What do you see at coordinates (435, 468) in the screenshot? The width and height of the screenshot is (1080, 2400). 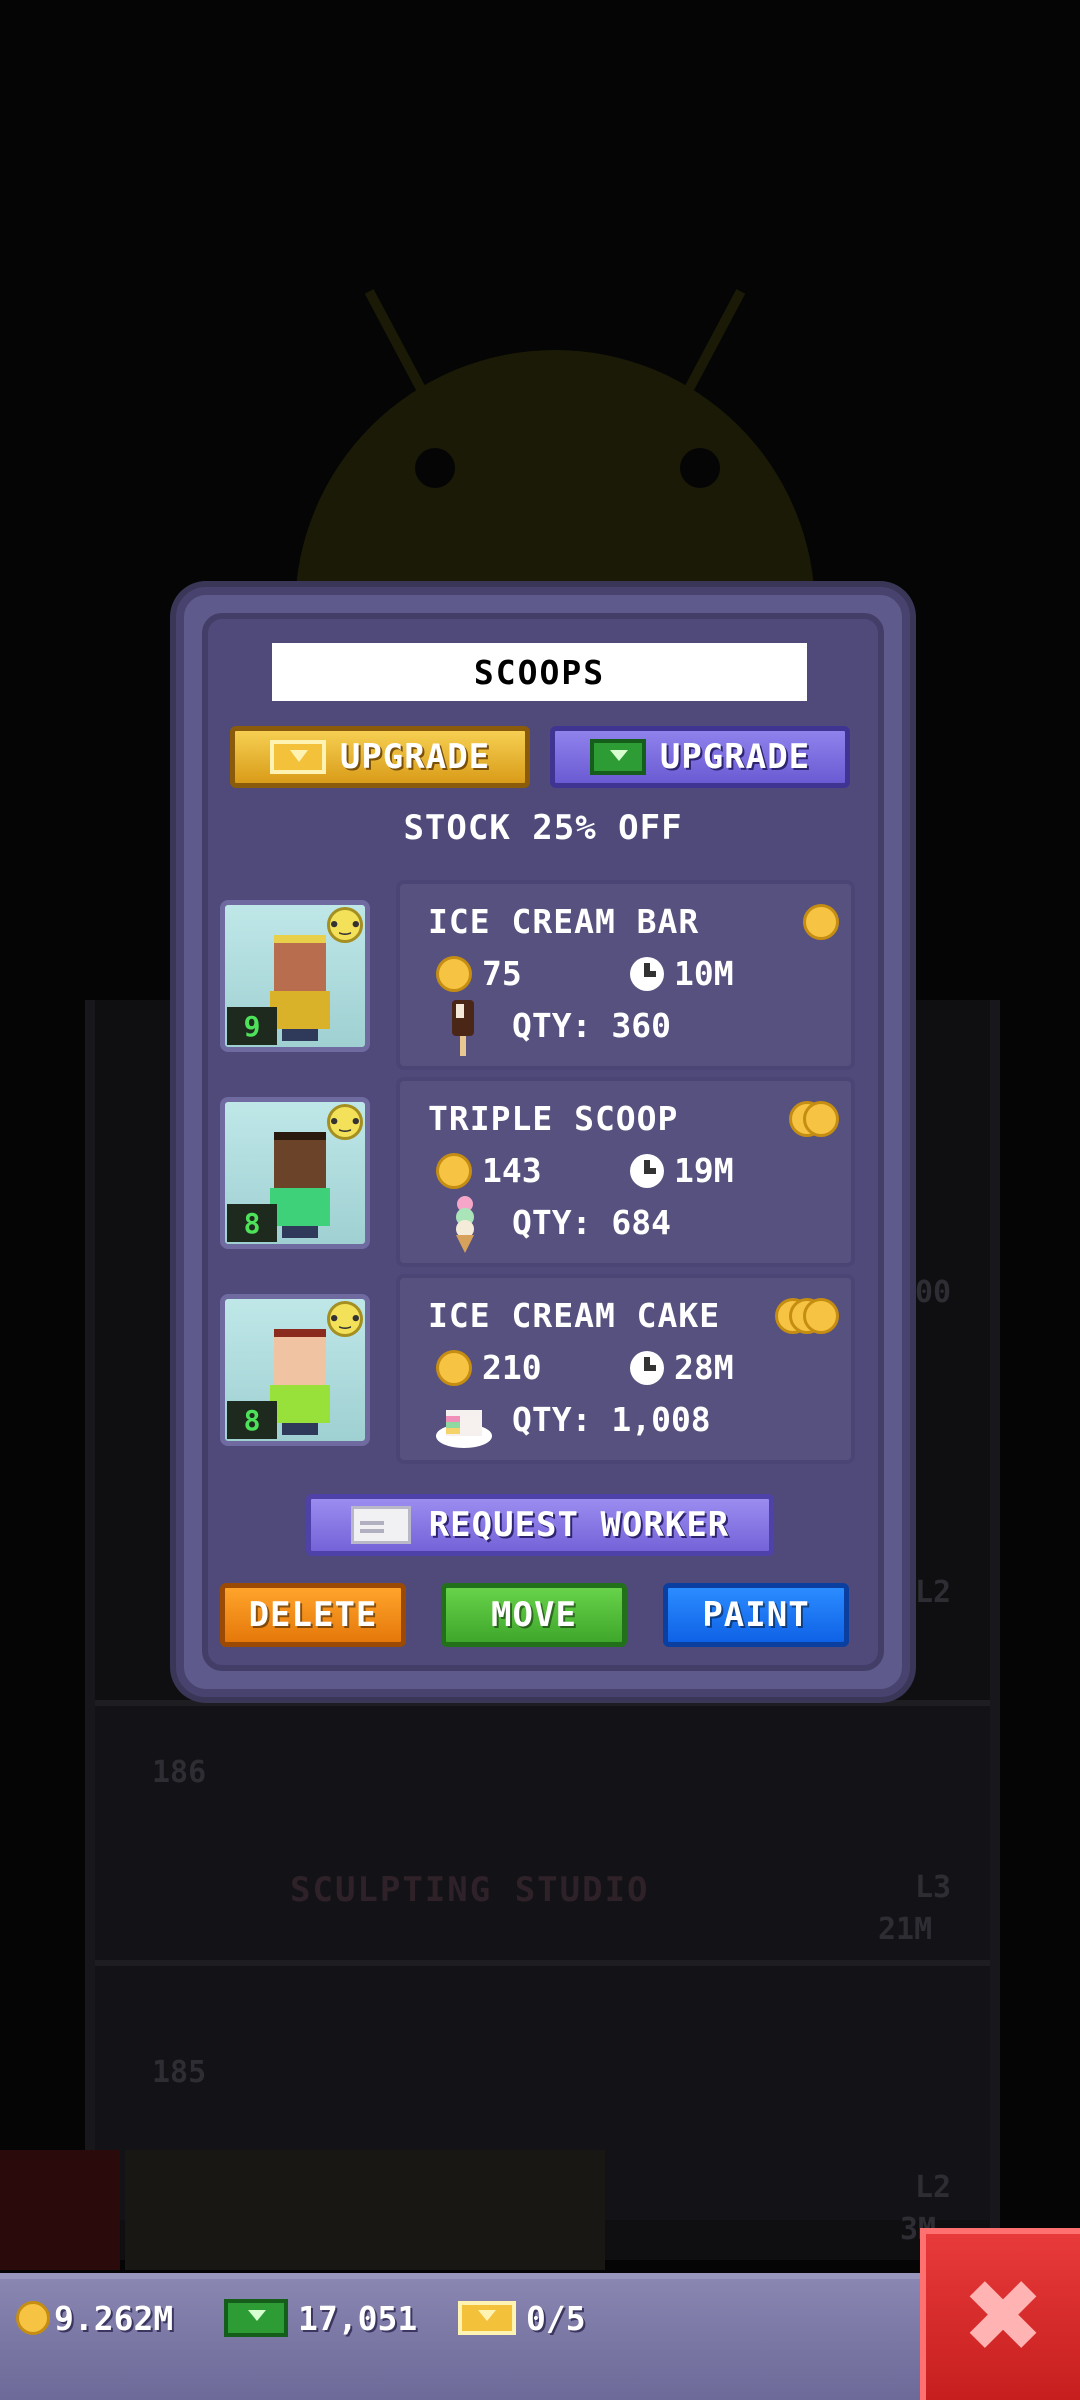 I see `android-eye-left` at bounding box center [435, 468].